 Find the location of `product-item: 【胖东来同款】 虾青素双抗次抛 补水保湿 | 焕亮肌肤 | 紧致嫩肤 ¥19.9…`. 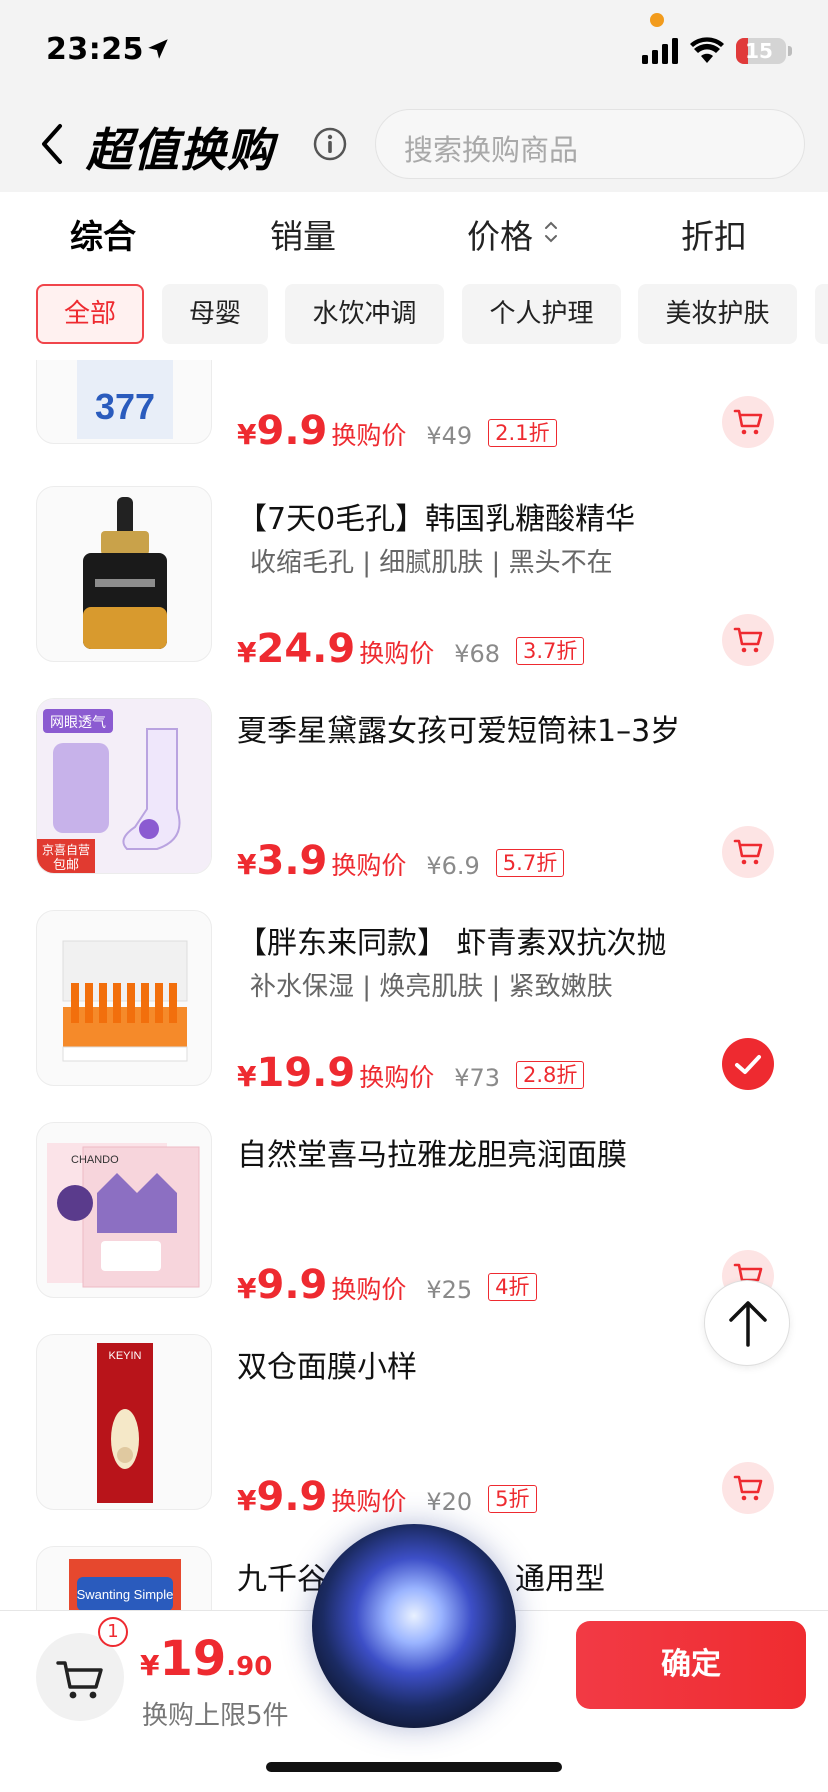

product-item: 【胖东来同款】 虾青素双抗次抛 补水保湿 | 焕亮肌肤 | 紧致嫩肤 ¥19.9… is located at coordinates (414, 1016).